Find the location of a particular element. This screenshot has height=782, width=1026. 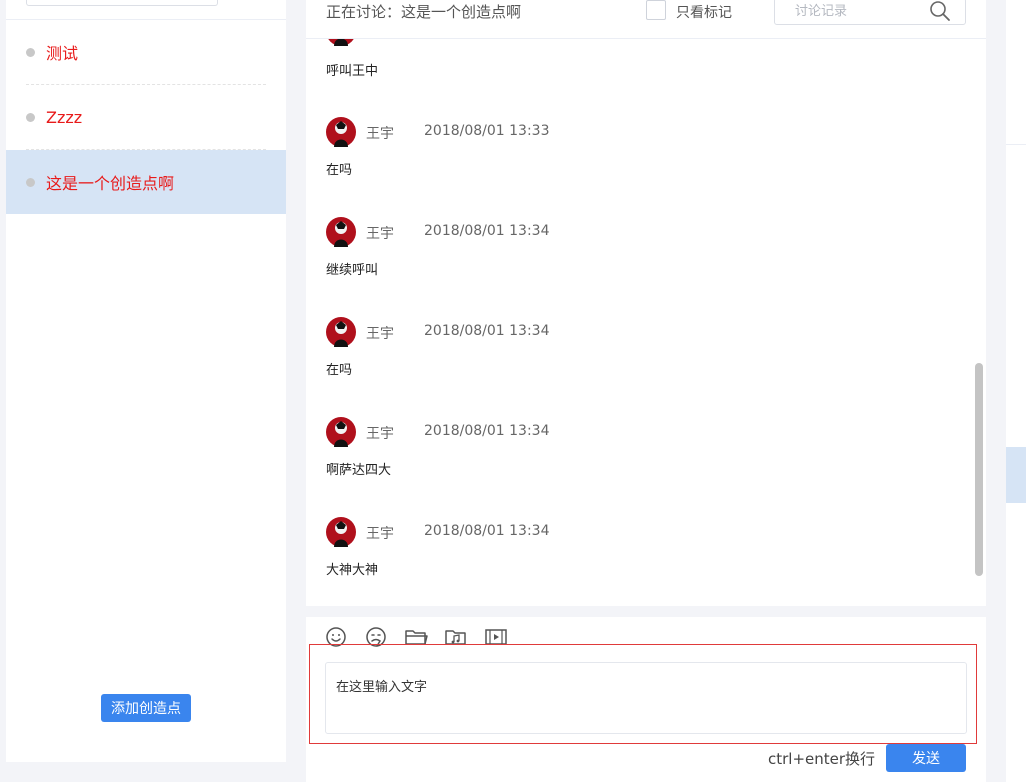

send-button: 发送 is located at coordinates (926, 758).